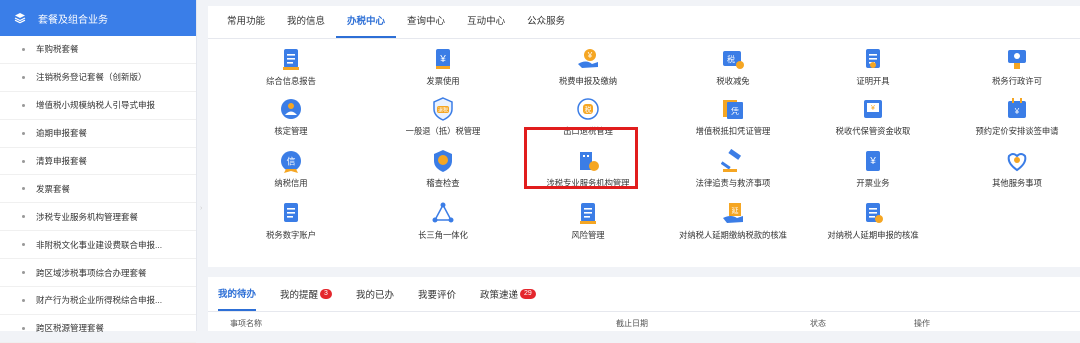 This screenshot has width=1080, height=343. I want to click on sidebar-item-label: 增值税小规模纳税人引导式申报, so click(96, 105).